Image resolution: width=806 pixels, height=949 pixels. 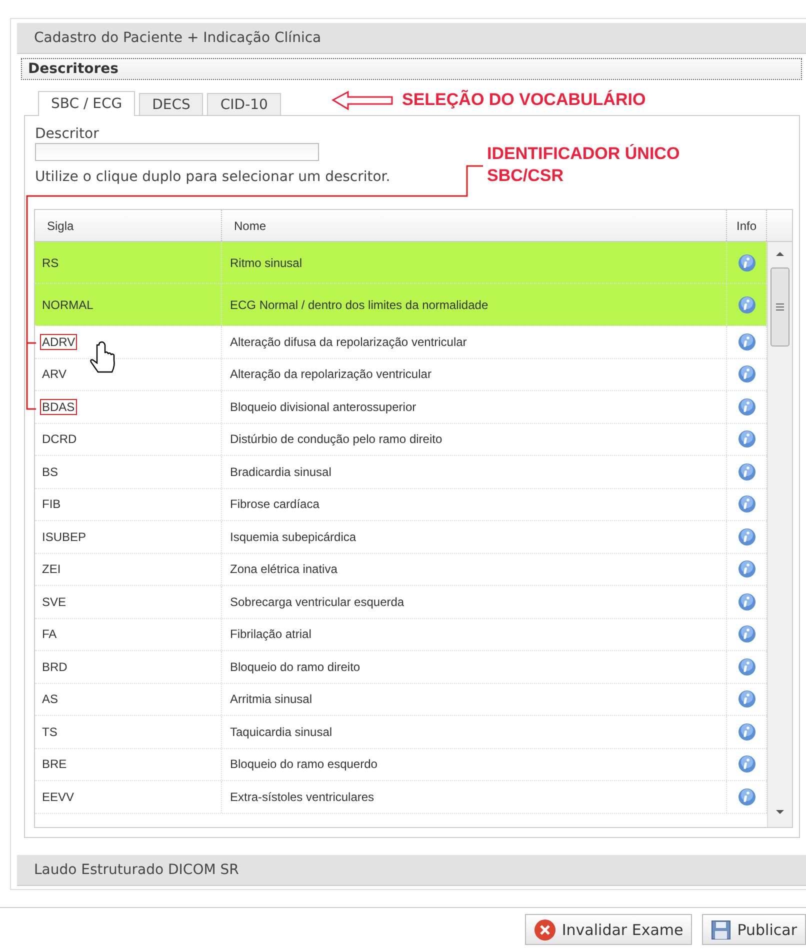 What do you see at coordinates (331, 374) in the screenshot?
I see `table-cell: Alteração da repolarização ventricular` at bounding box center [331, 374].